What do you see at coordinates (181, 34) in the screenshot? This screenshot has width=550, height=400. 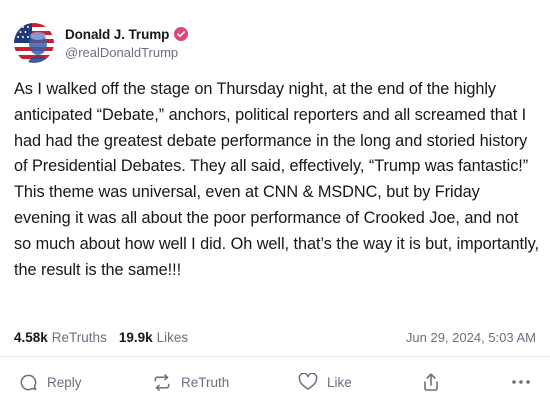 I see `verified-badge-icon` at bounding box center [181, 34].